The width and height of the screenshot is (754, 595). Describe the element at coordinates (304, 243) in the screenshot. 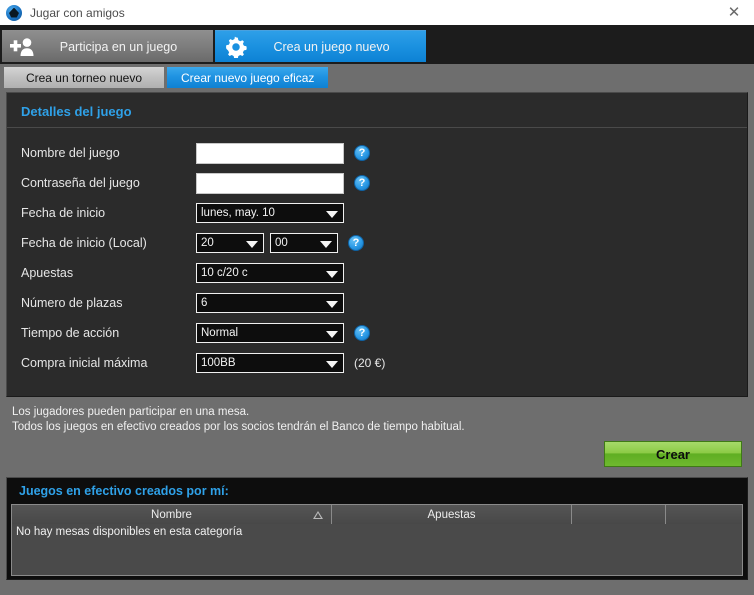

I see `start-minute-select: 00` at that location.